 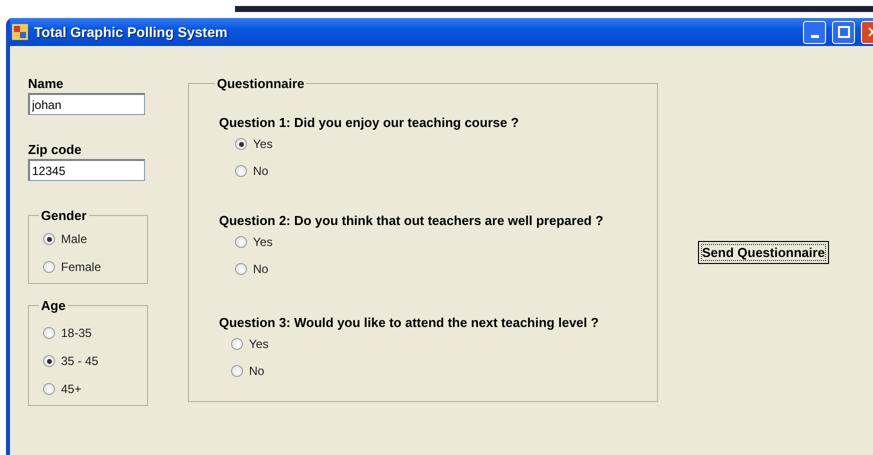 I want to click on send-button: Send Questionnaire, so click(x=763, y=252).